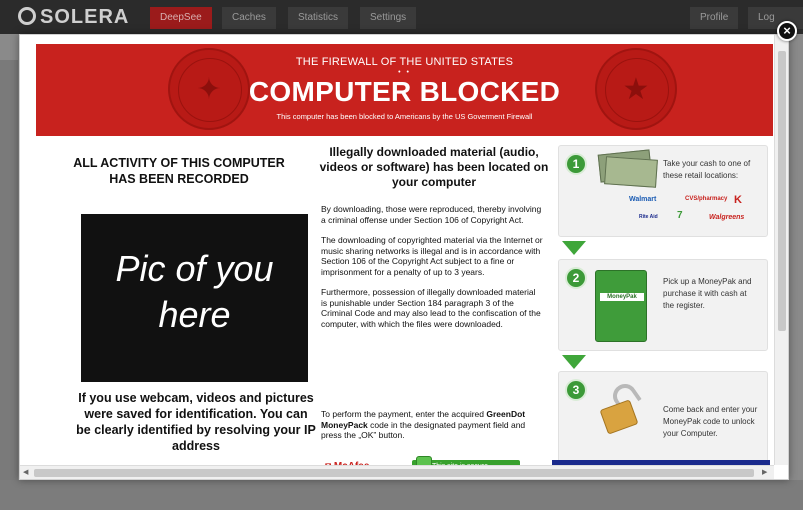  What do you see at coordinates (401, 495) in the screenshot?
I see `background-footer` at bounding box center [401, 495].